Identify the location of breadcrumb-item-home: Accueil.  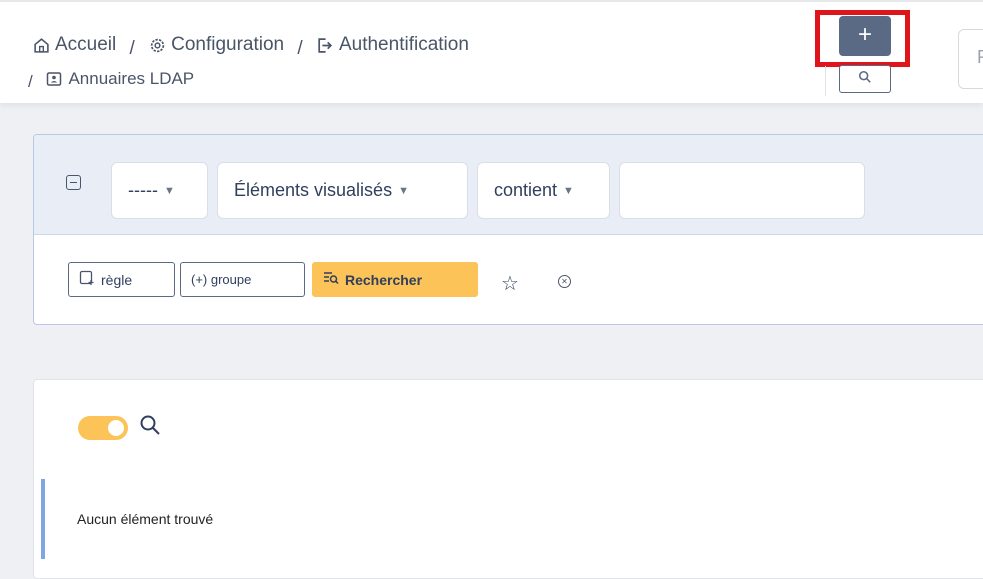
(74, 45).